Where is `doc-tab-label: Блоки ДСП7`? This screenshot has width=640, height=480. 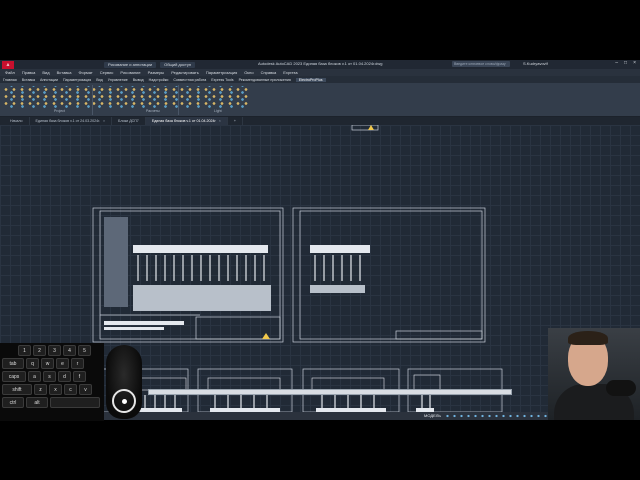 doc-tab-label: Блоки ДСП7 is located at coordinates (128, 121).